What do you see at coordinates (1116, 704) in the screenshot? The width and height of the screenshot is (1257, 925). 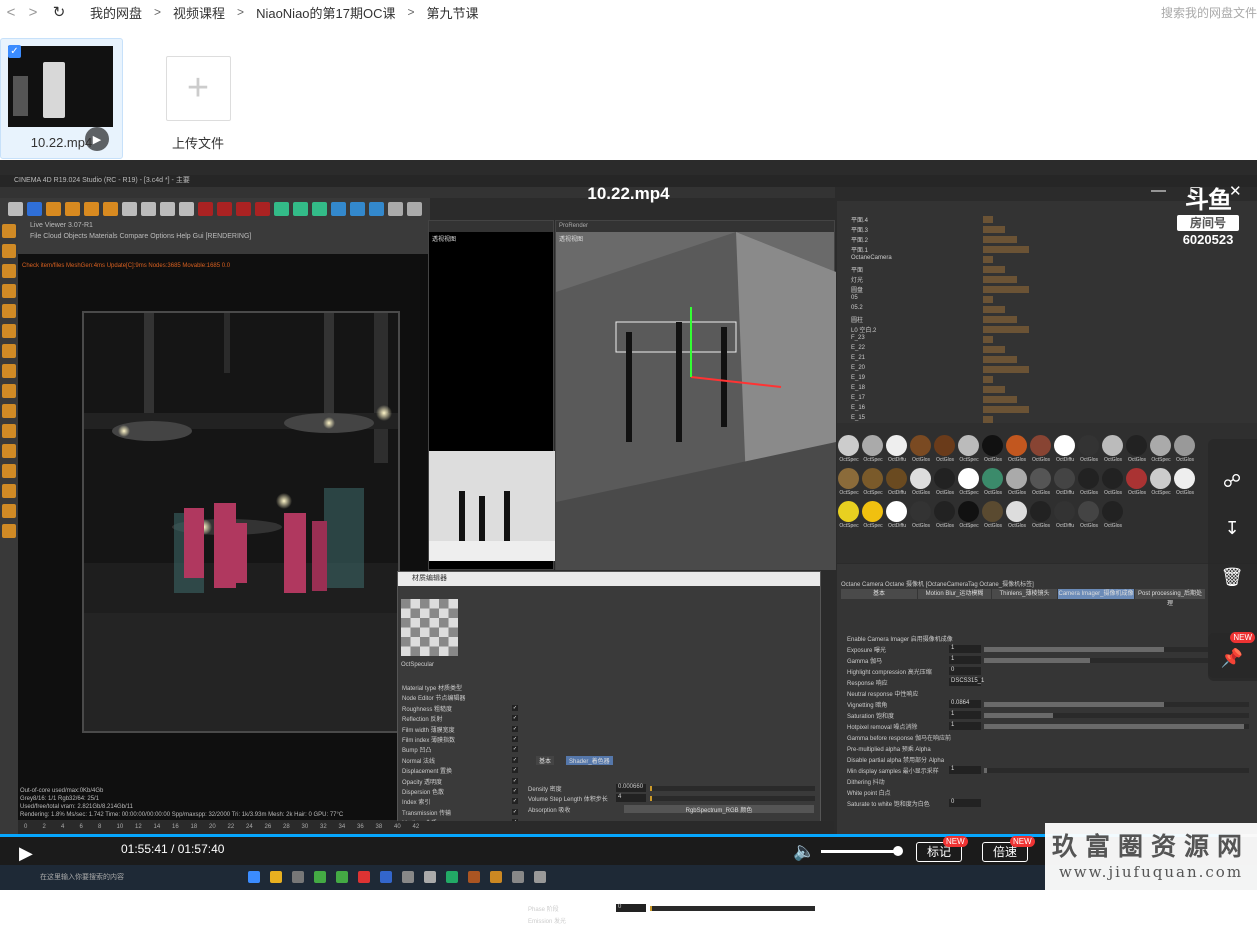 I see `attr-slider` at bounding box center [1116, 704].